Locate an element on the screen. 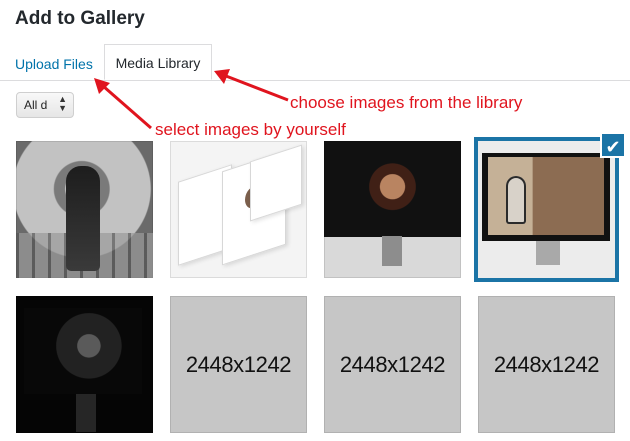 Image resolution: width=630 pixels, height=441 pixels. library-arrow-head-icon is located at coordinates (222, 76).